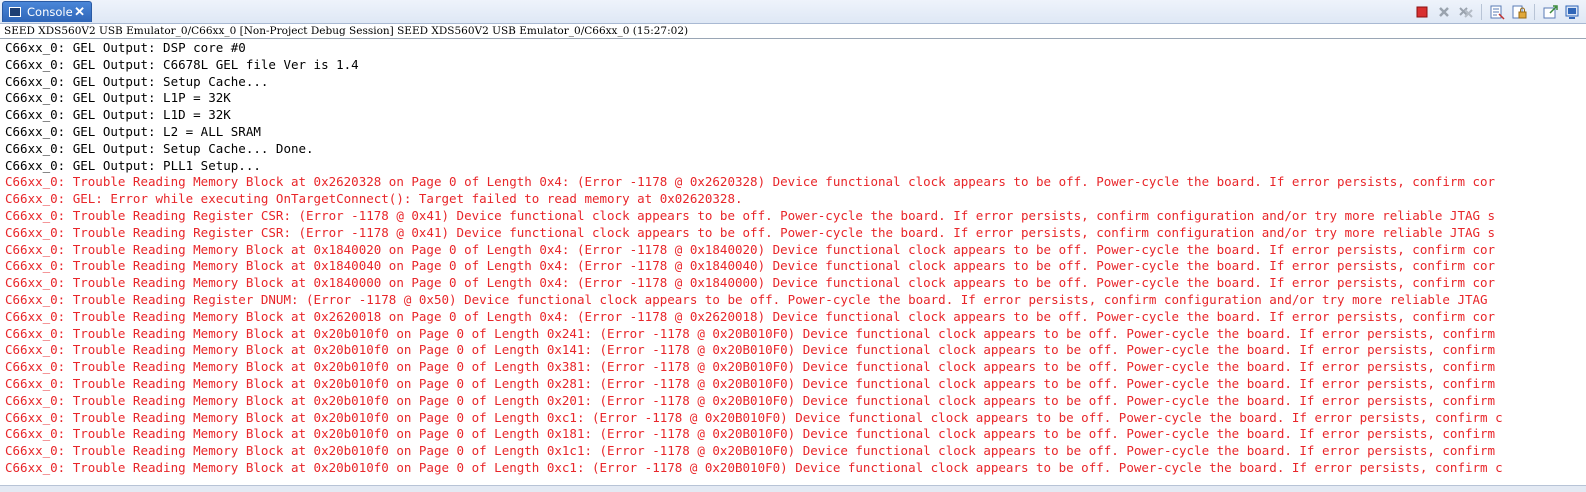 The height and width of the screenshot is (492, 1586). I want to click on pin-console-button, so click(1550, 12).